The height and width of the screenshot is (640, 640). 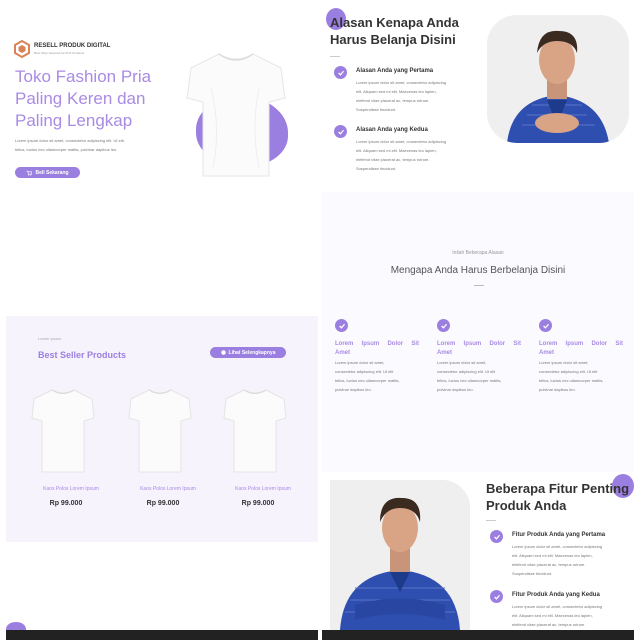 I want to click on eye-icon, so click(x=223, y=352).